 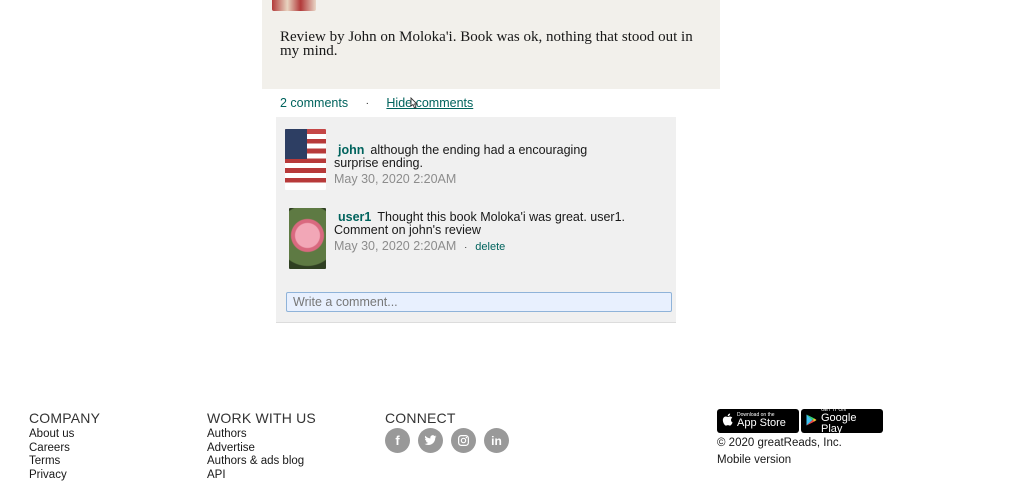 I want to click on comment-meta: May 30, 2020 2:20AM · delete, so click(x=484, y=247).